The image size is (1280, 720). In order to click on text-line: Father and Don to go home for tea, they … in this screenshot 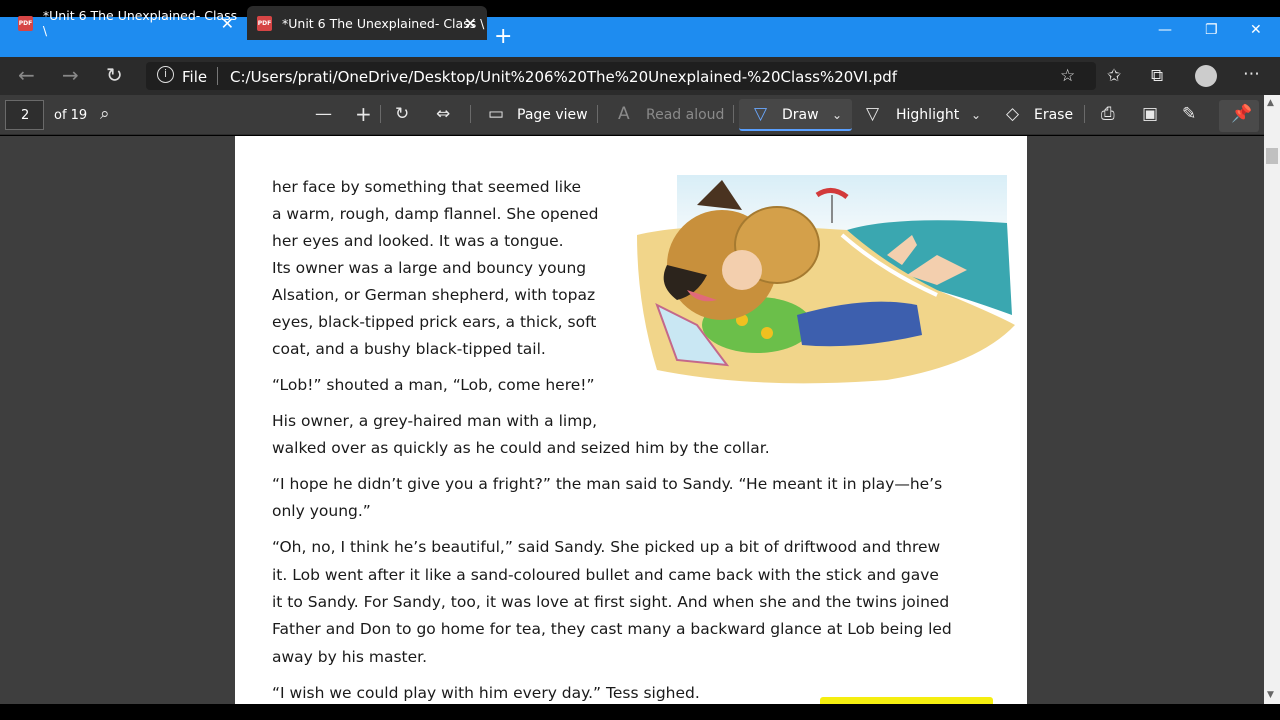, I will do `click(612, 629)`.